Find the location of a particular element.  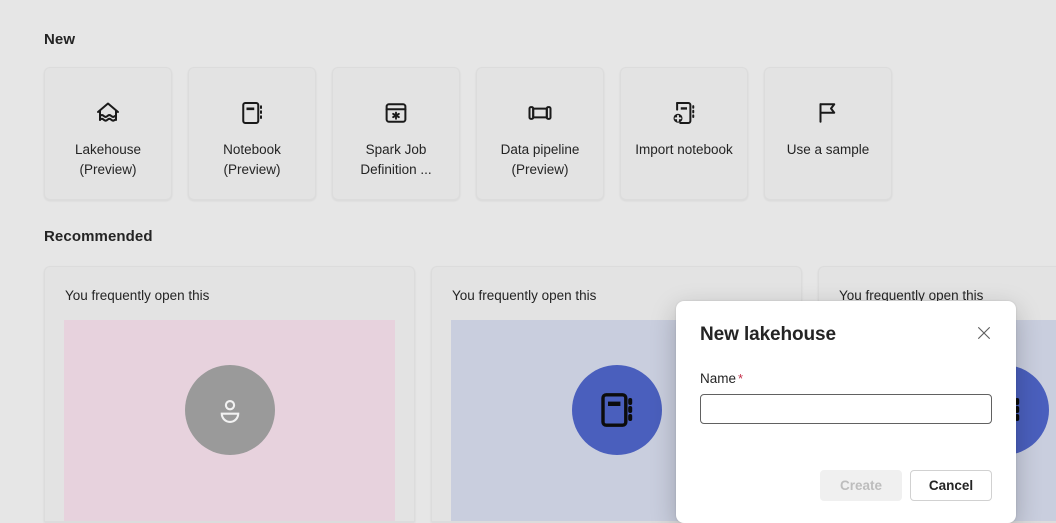

name-label-text: Name is located at coordinates (718, 378).